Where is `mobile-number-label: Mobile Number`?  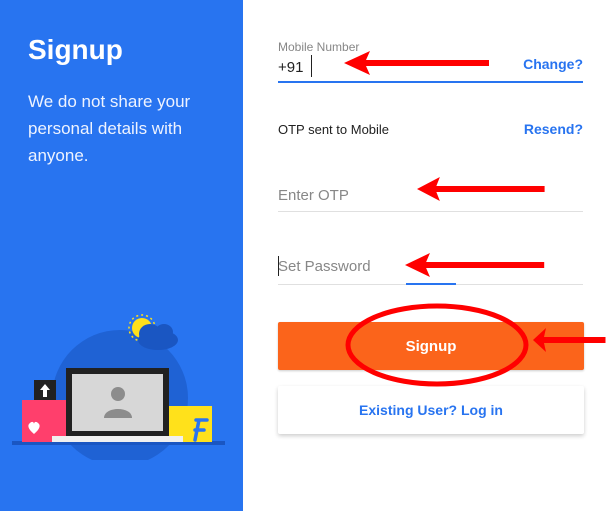
mobile-number-label: Mobile Number is located at coordinates (319, 47).